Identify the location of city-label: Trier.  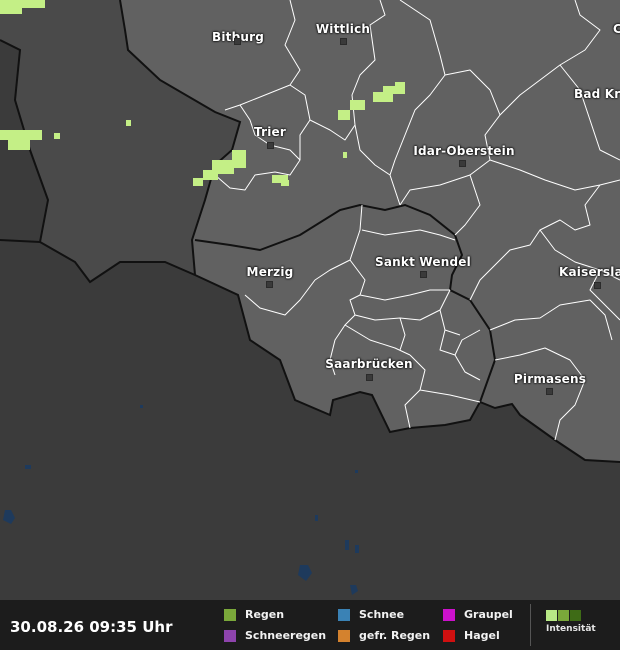
(270, 132).